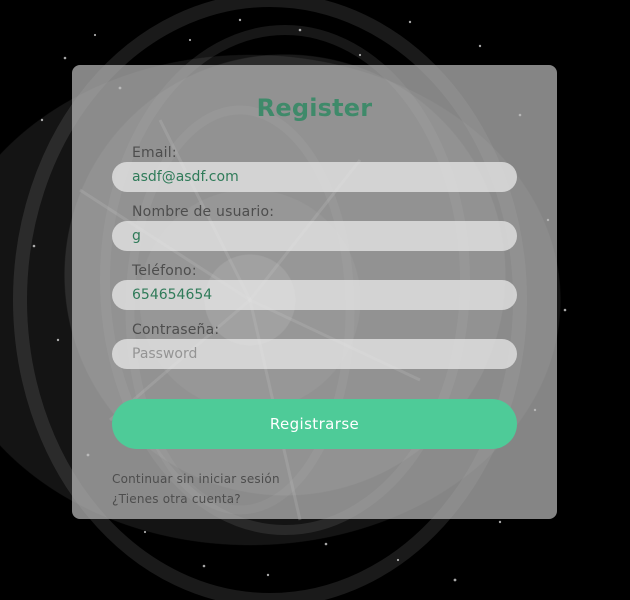  I want to click on page-title: Register, so click(314, 108).